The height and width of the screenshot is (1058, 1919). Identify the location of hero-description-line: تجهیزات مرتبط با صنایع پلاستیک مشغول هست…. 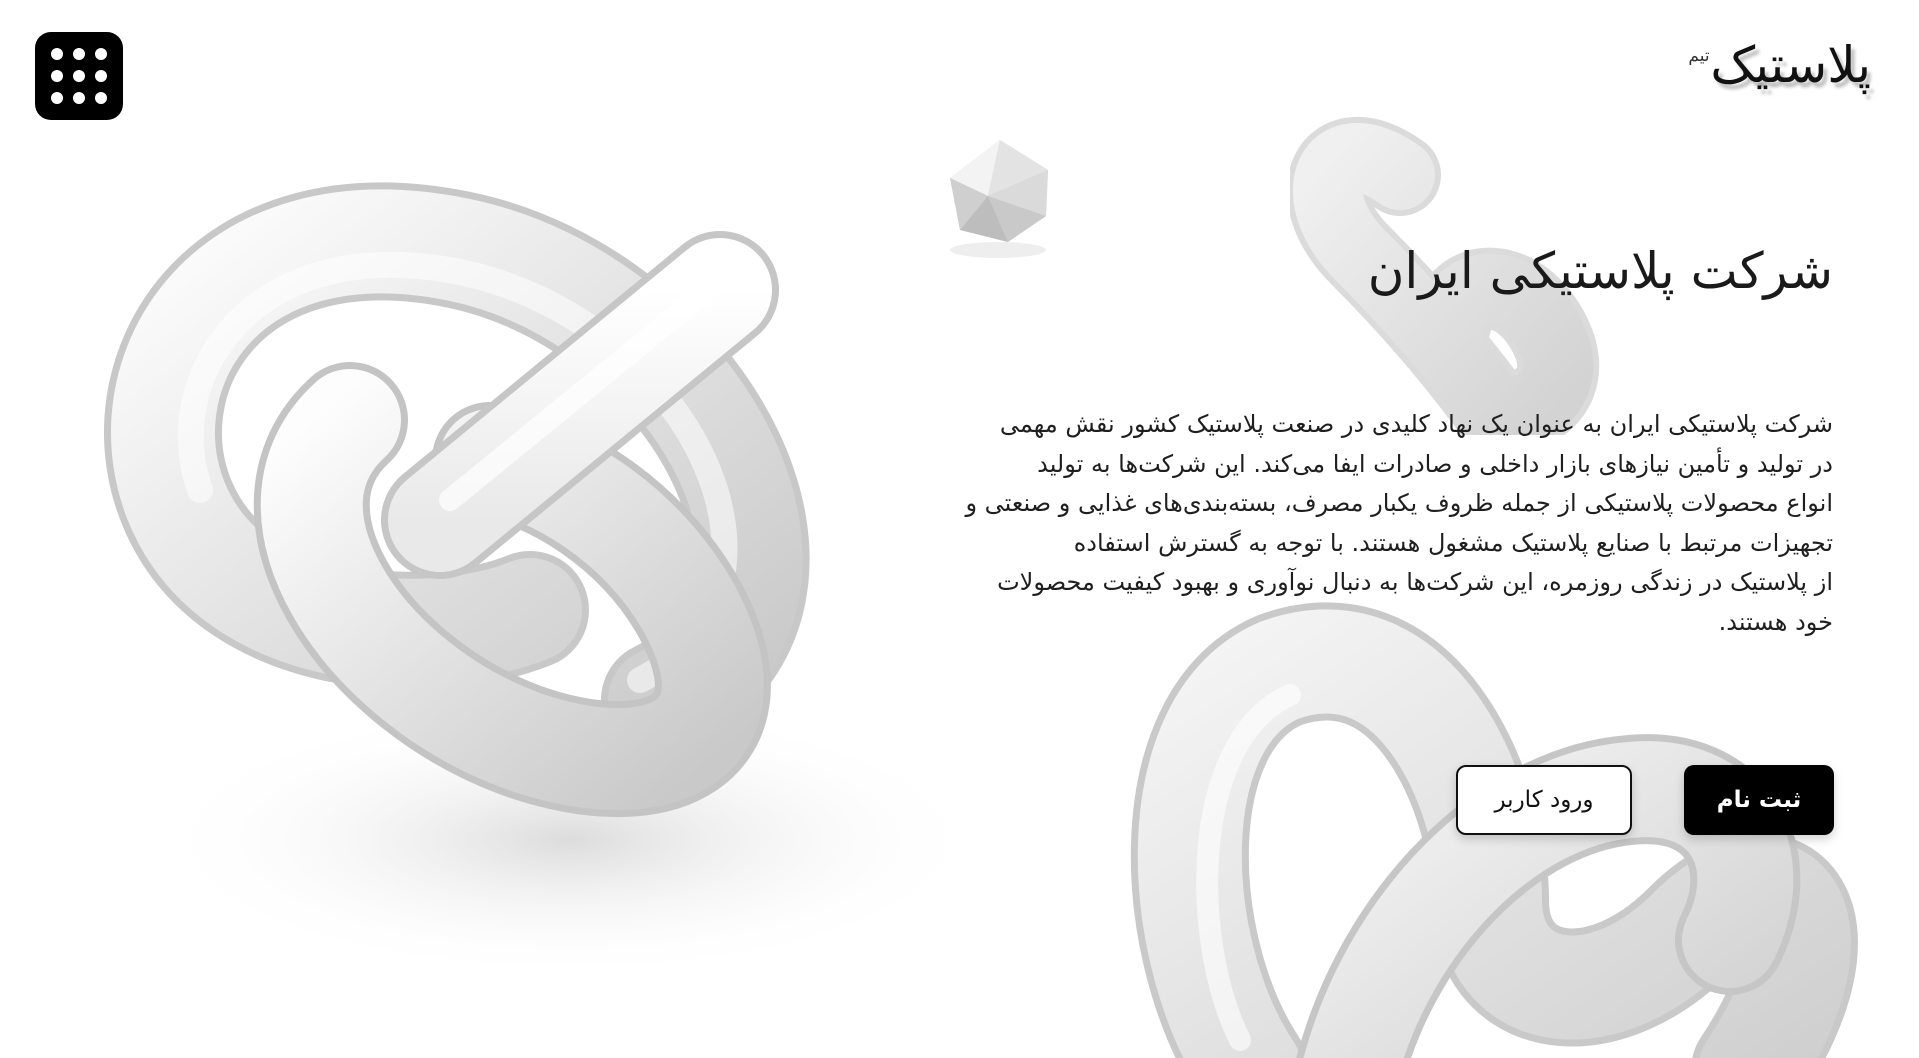
(1453, 542).